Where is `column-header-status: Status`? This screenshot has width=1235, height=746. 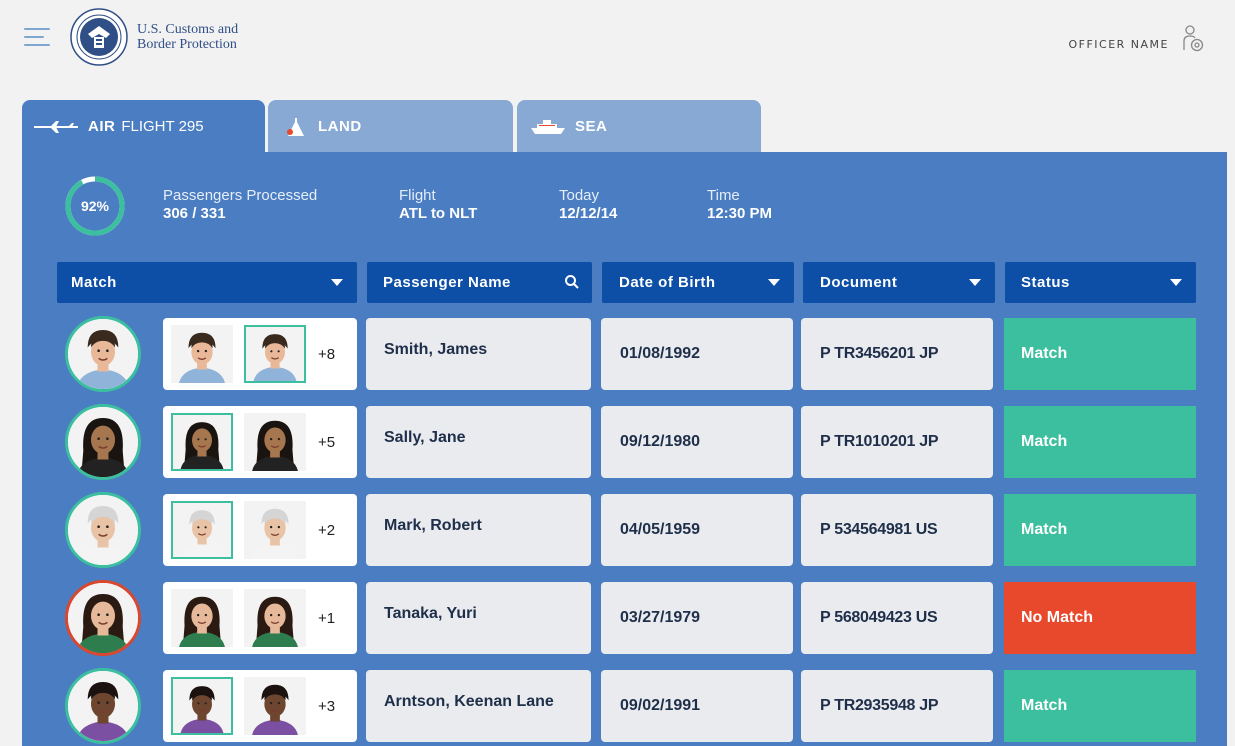 column-header-status: Status is located at coordinates (1100, 282).